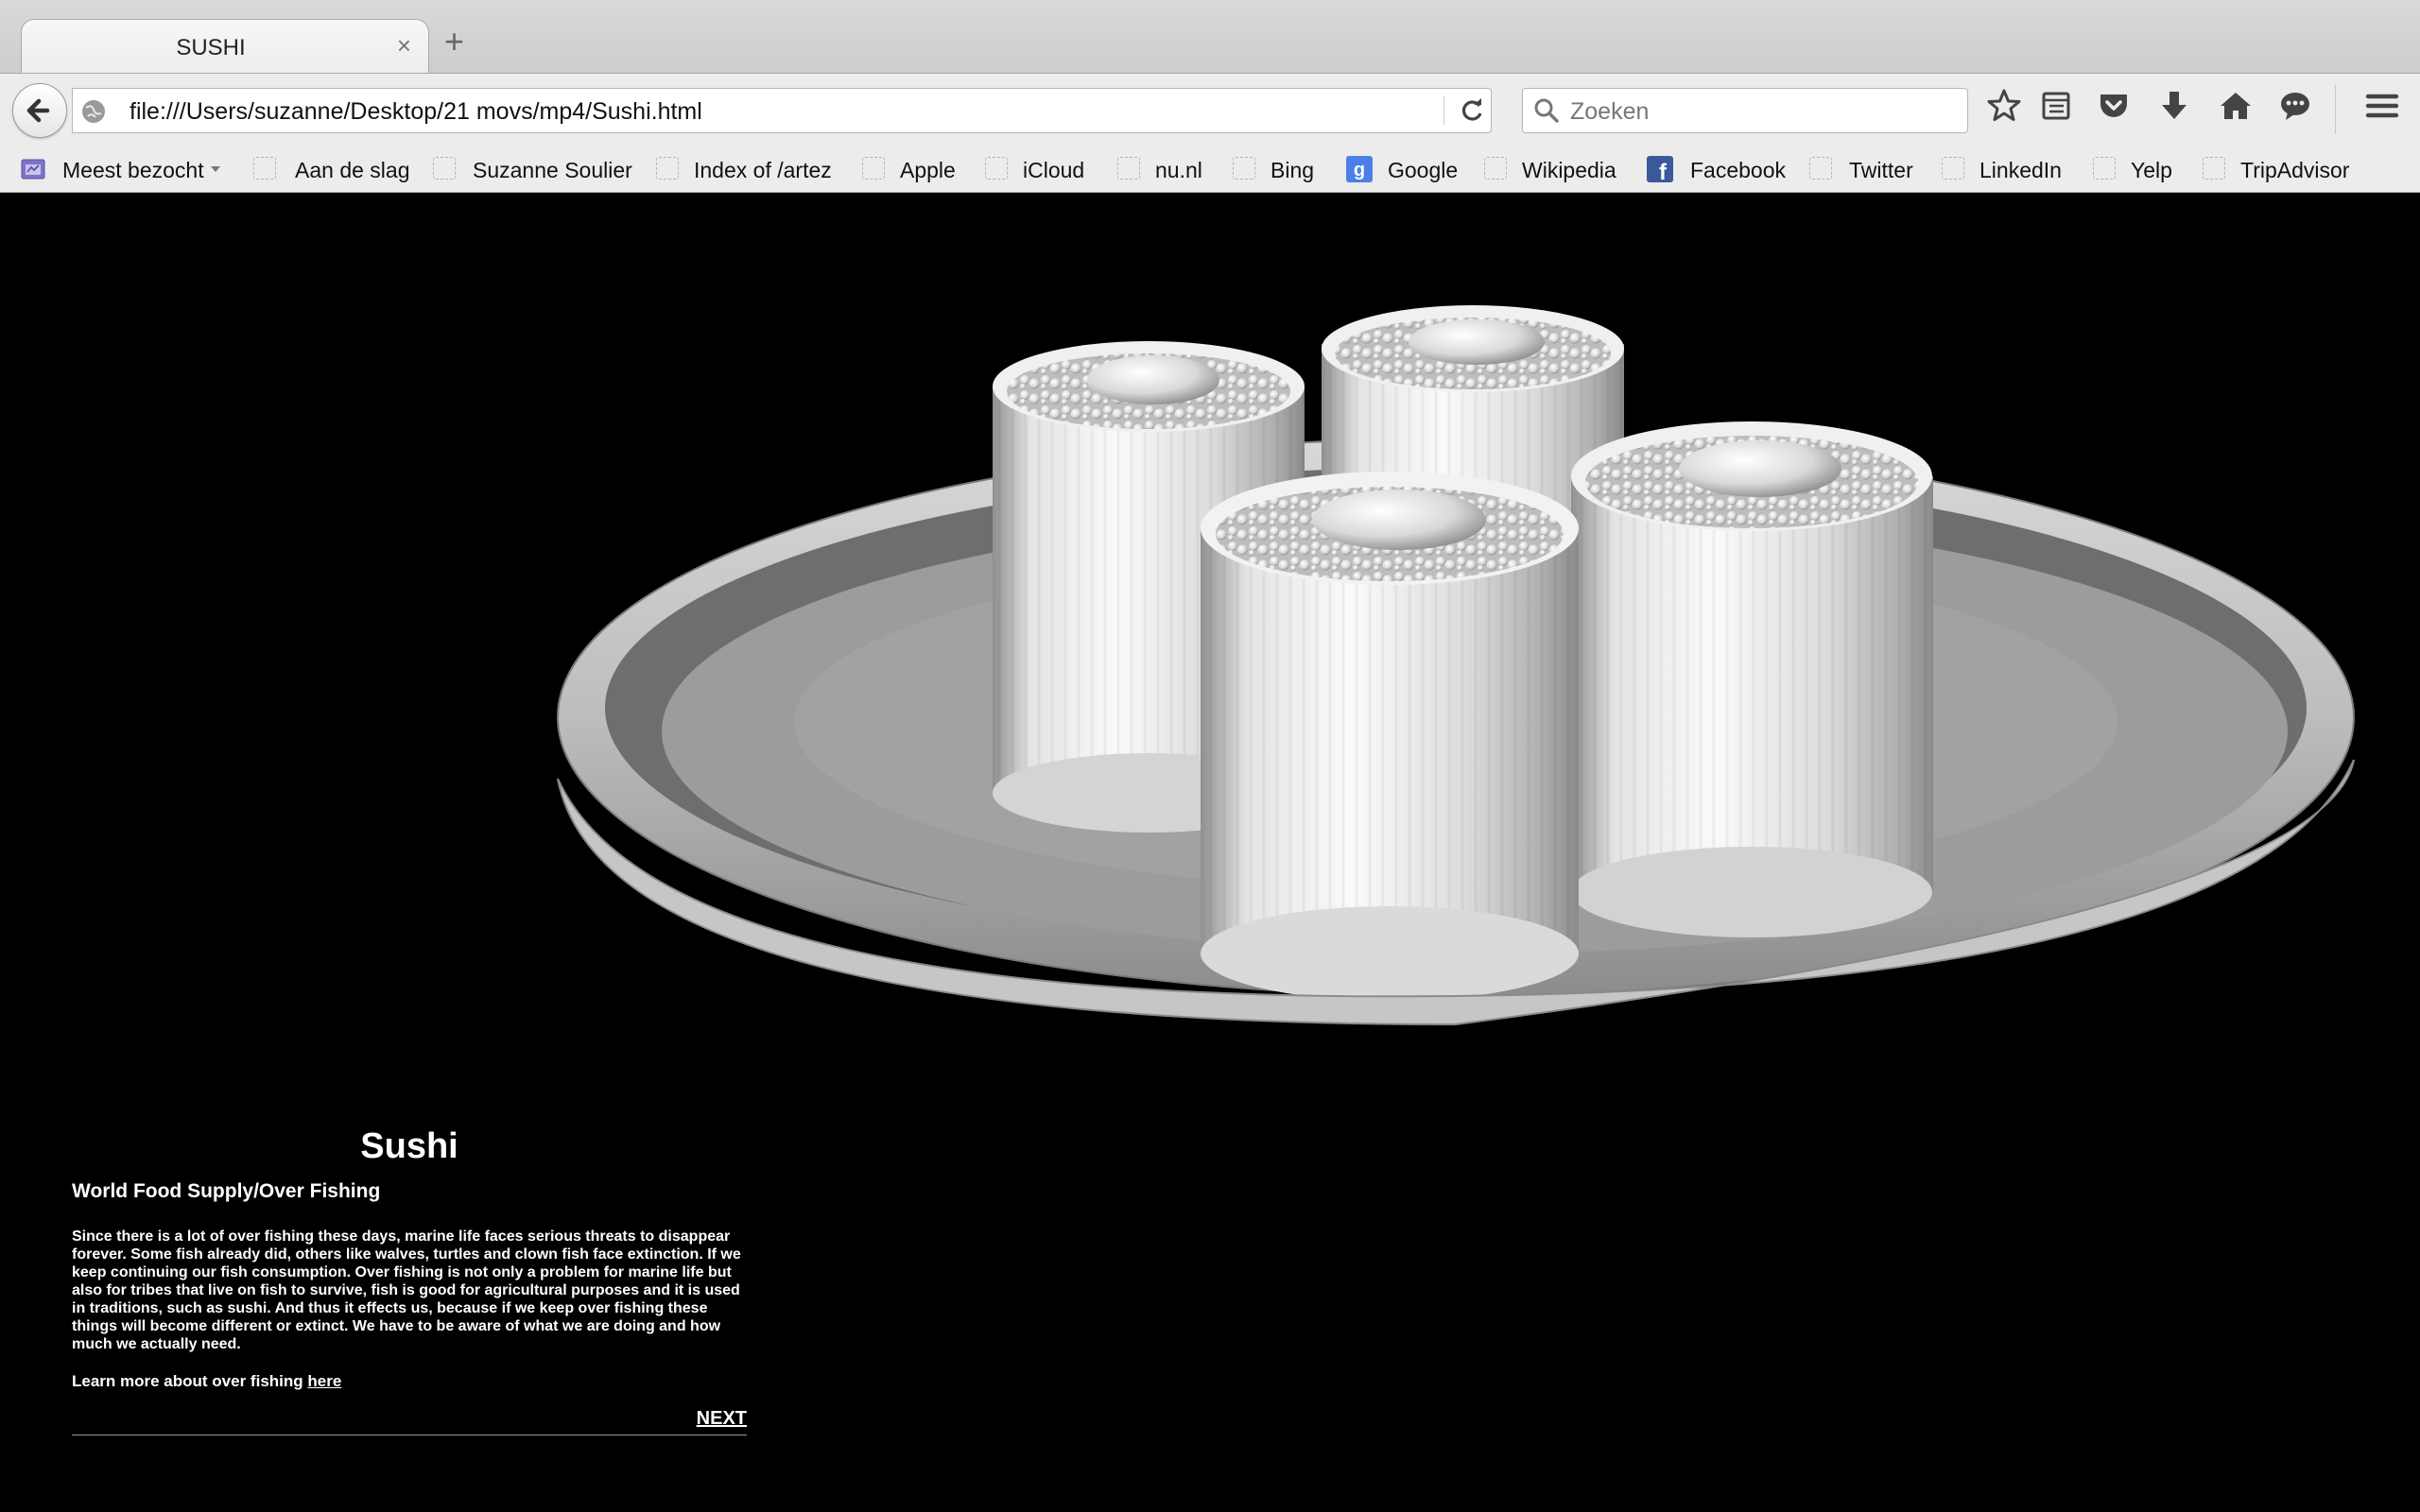  What do you see at coordinates (1569, 170) in the screenshot?
I see `bookmark-label: Wikipedia` at bounding box center [1569, 170].